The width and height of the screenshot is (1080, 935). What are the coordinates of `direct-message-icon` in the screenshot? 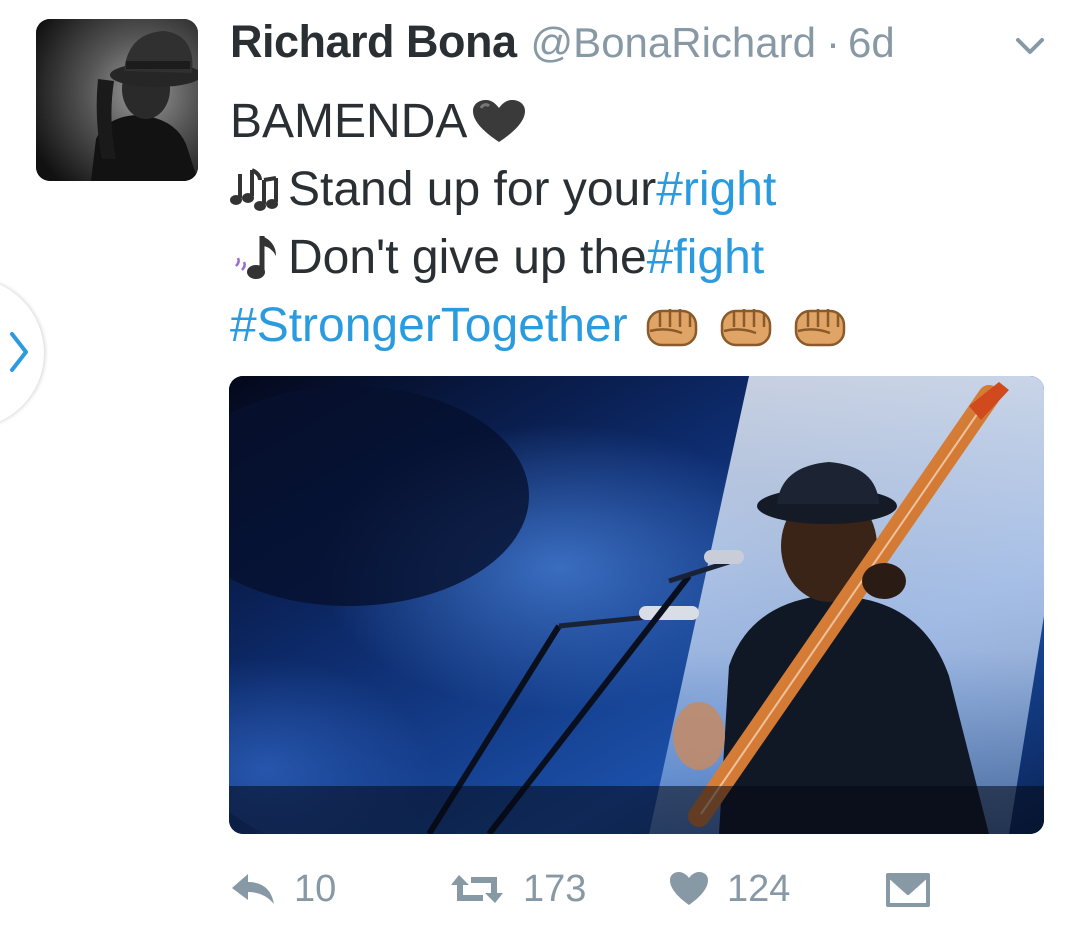 It's located at (908, 890).